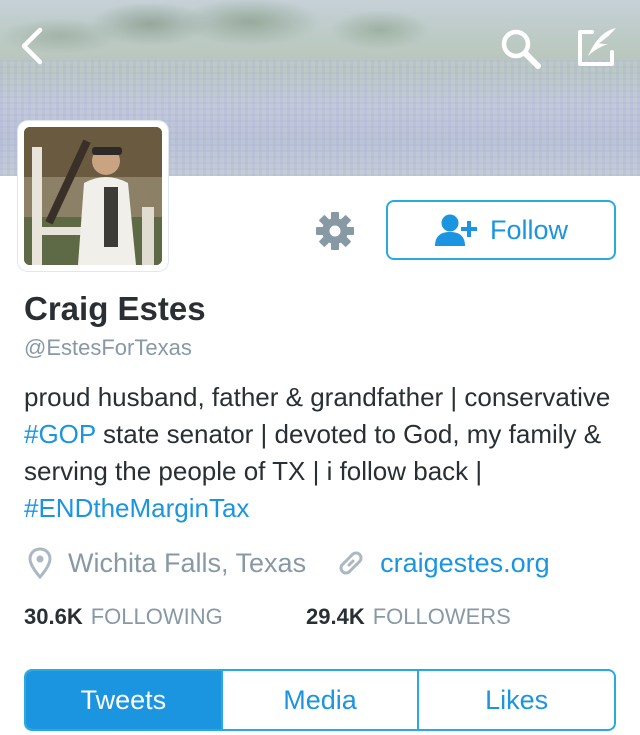 Image resolution: width=640 pixels, height=735 pixels. I want to click on search-button, so click(520, 48).